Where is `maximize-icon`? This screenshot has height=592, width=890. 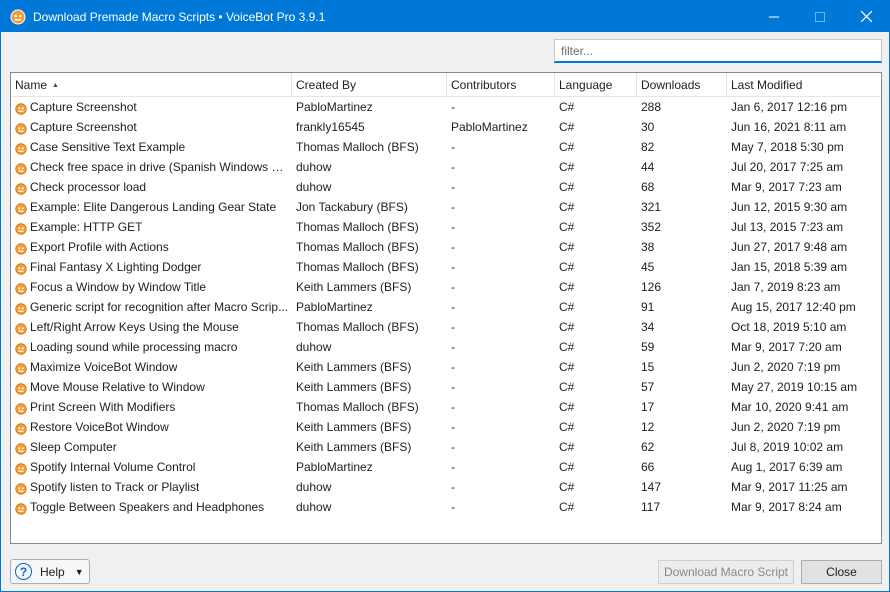 maximize-icon is located at coordinates (820, 16).